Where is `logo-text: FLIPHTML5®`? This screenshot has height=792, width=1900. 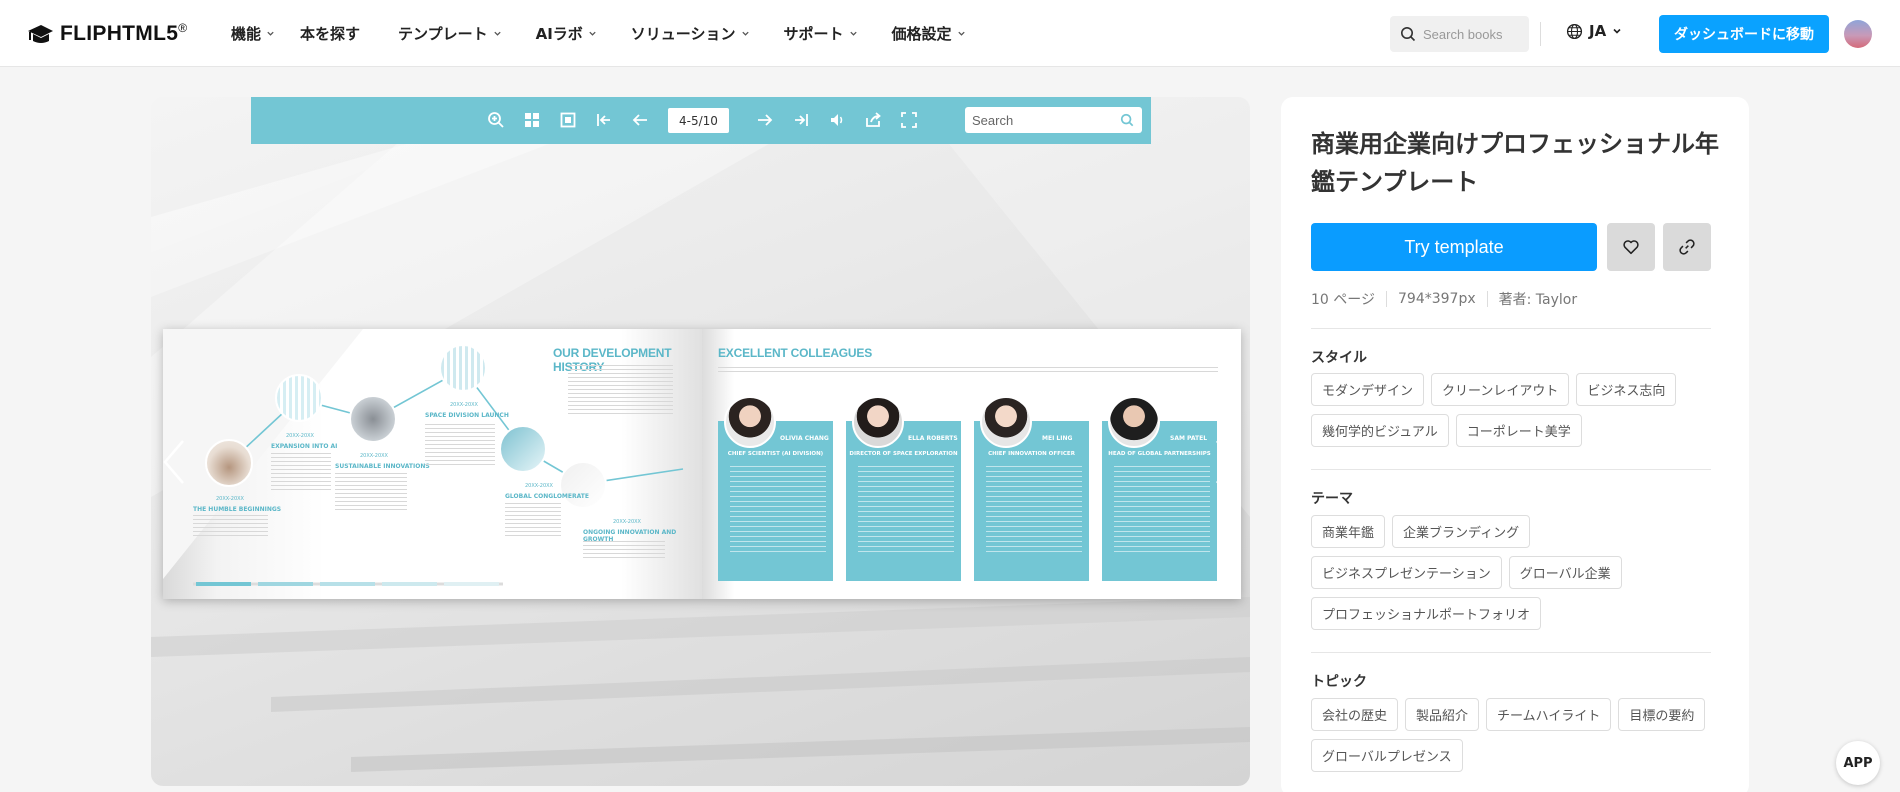 logo-text: FLIPHTML5® is located at coordinates (124, 33).